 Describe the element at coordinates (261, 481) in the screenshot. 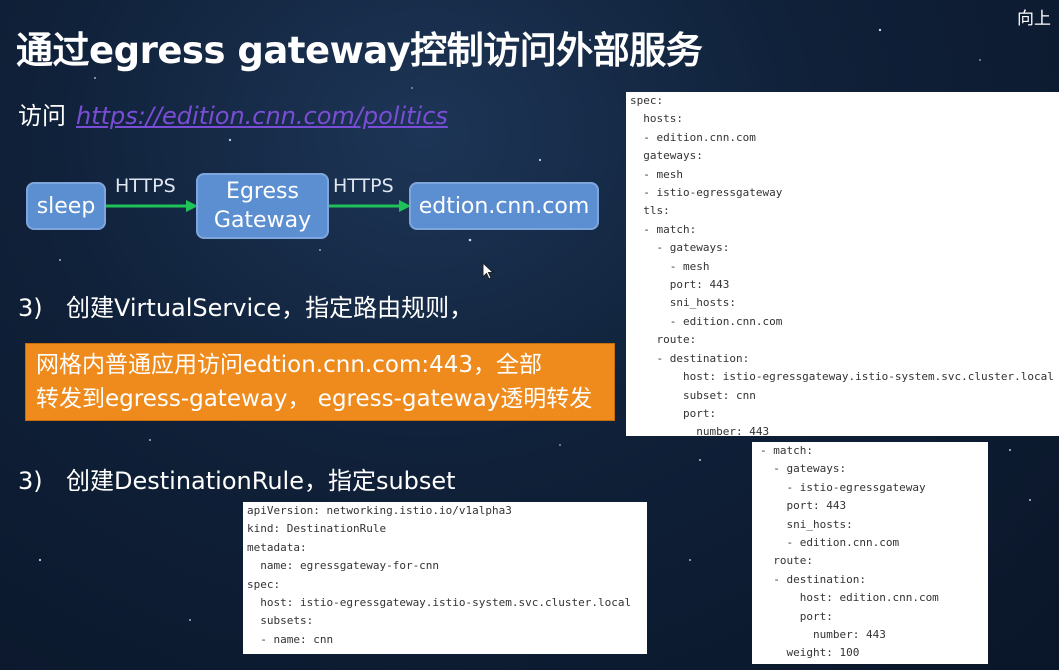

I see `step-text: 创建DestinationRule，指定subset` at that location.